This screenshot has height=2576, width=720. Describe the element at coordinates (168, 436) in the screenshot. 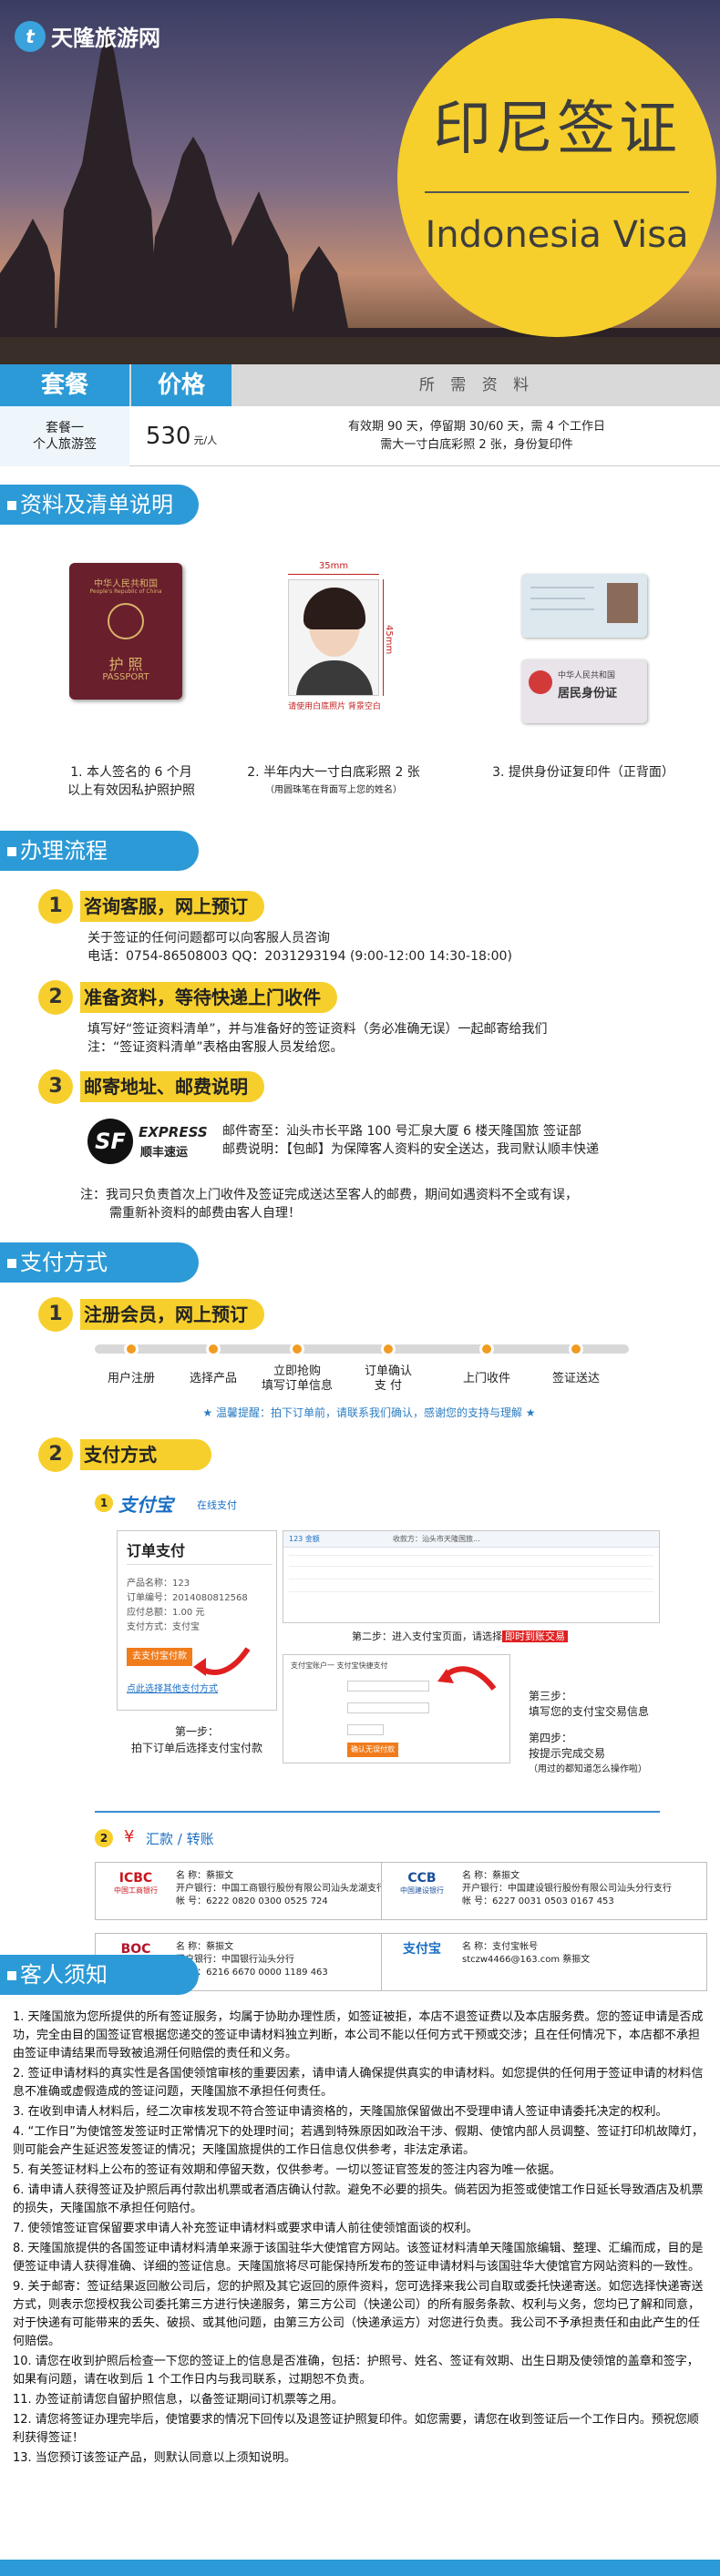

I see `price-value: 530` at that location.